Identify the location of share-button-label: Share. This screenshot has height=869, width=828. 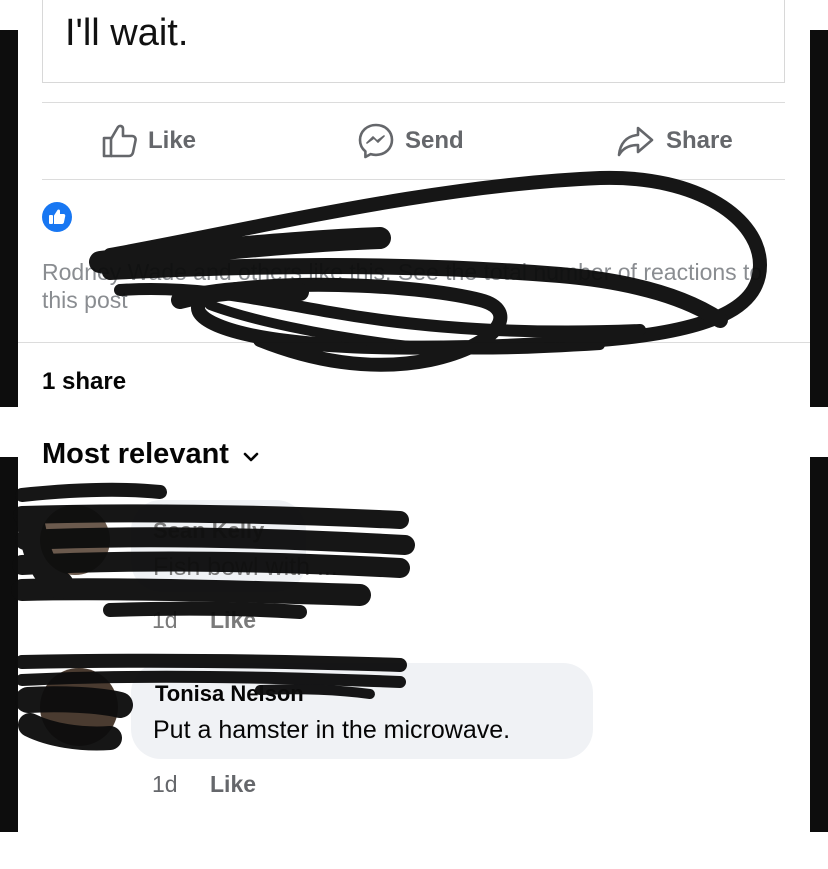
(699, 140).